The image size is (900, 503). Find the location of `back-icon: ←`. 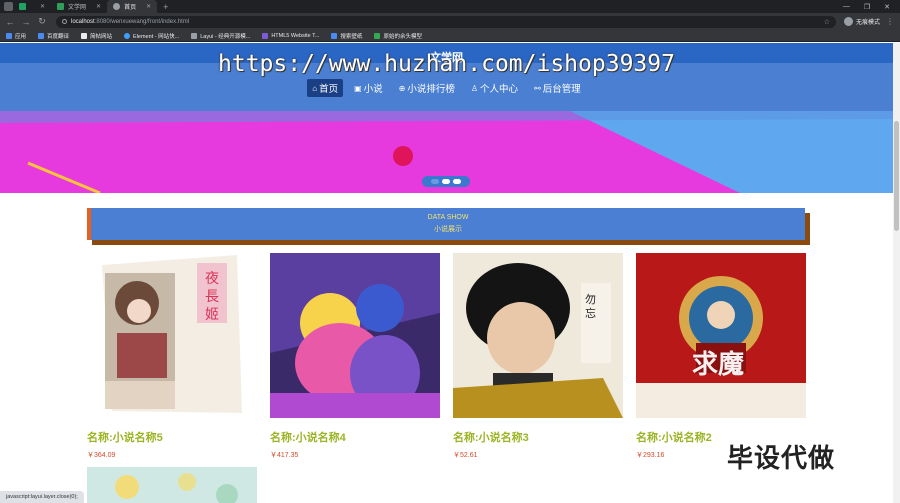

back-icon: ← is located at coordinates (10, 22).